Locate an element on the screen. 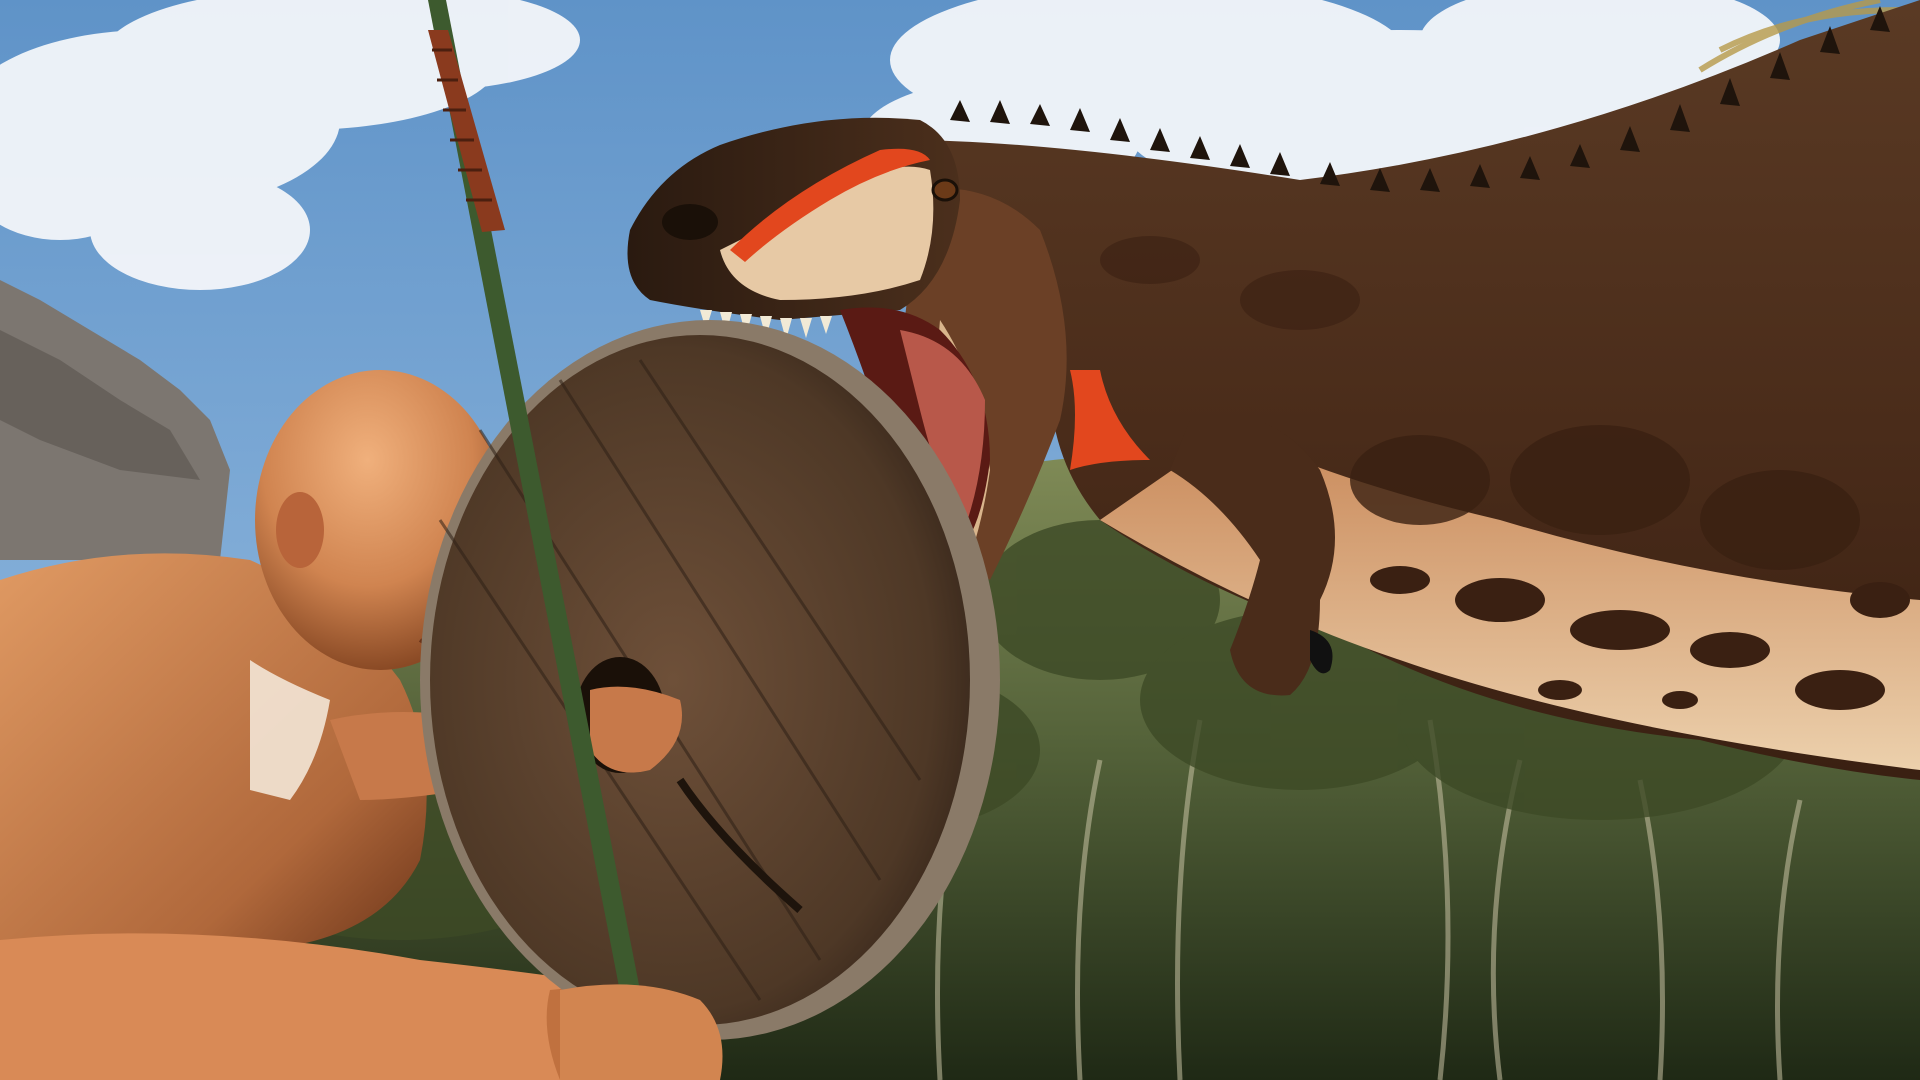 The width and height of the screenshot is (1920, 1080). player-ear is located at coordinates (300, 530).